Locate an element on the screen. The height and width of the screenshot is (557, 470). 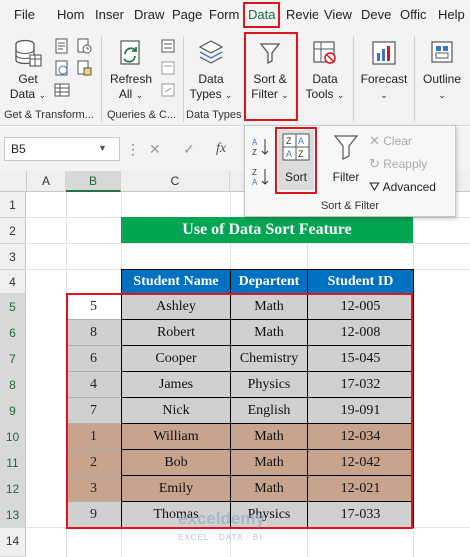
tab-review: Revie is located at coordinates (302, 15).